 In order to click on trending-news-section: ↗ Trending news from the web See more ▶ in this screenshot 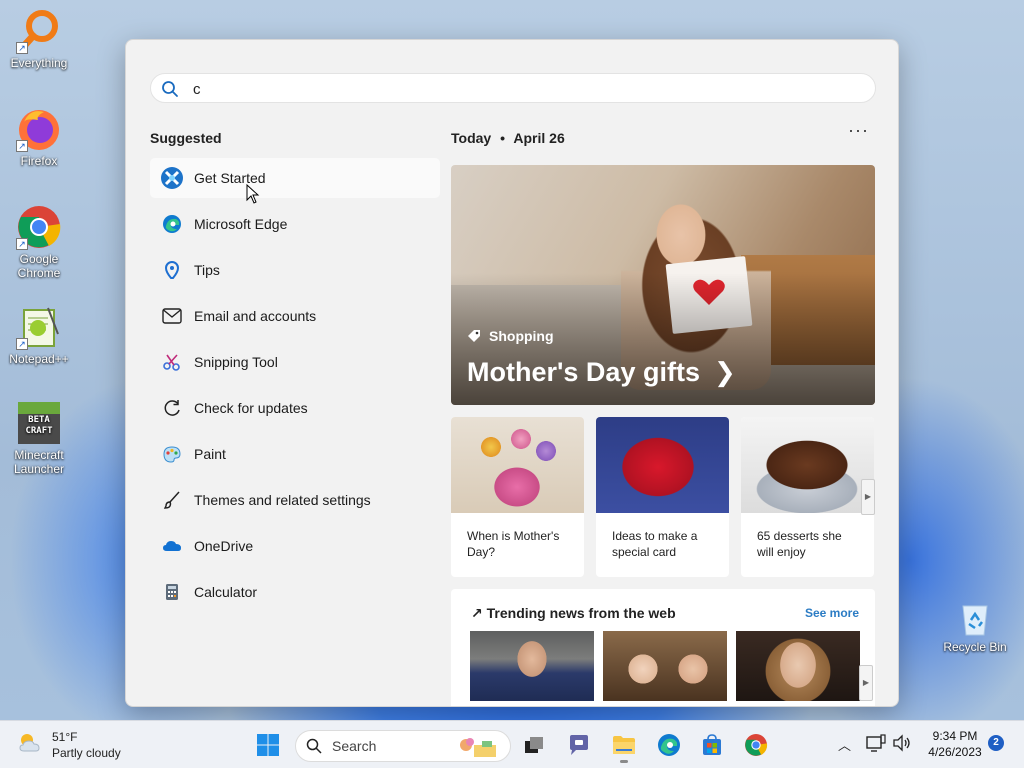, I will do `click(663, 647)`.